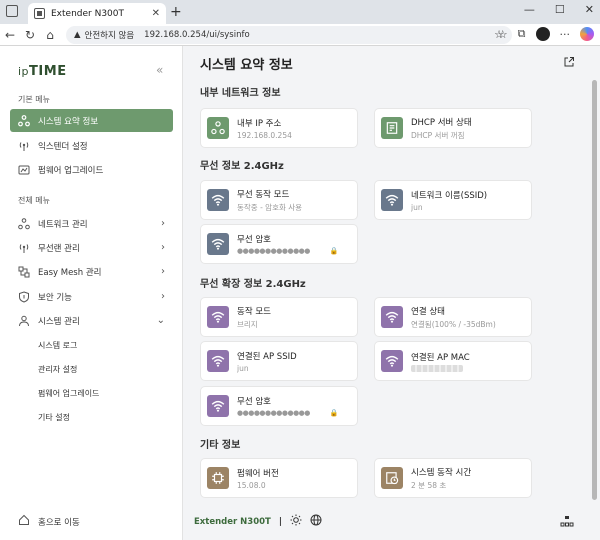  Describe the element at coordinates (77, 35) in the screenshot. I see `warning-icon: ▲` at that location.